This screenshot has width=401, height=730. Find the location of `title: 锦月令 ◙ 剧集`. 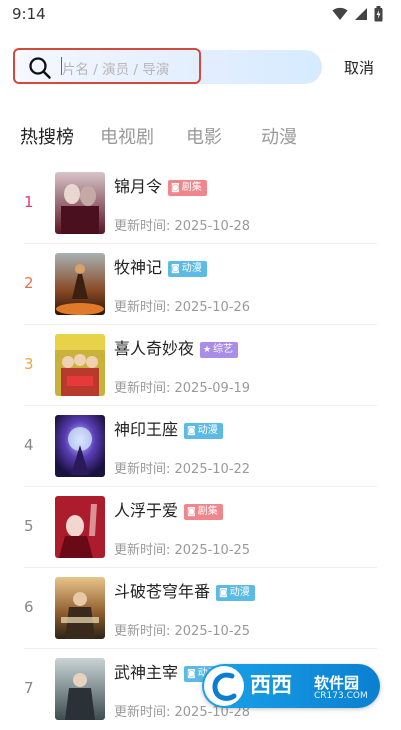

title: 锦月令 ◙ 剧集 is located at coordinates (160, 185).